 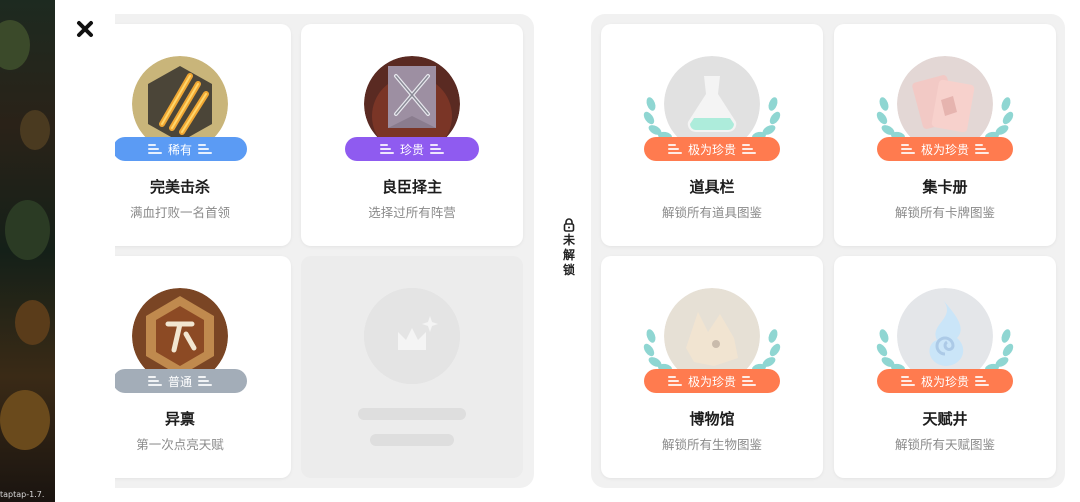 I want to click on rarity-badge: 普通, so click(x=181, y=381).